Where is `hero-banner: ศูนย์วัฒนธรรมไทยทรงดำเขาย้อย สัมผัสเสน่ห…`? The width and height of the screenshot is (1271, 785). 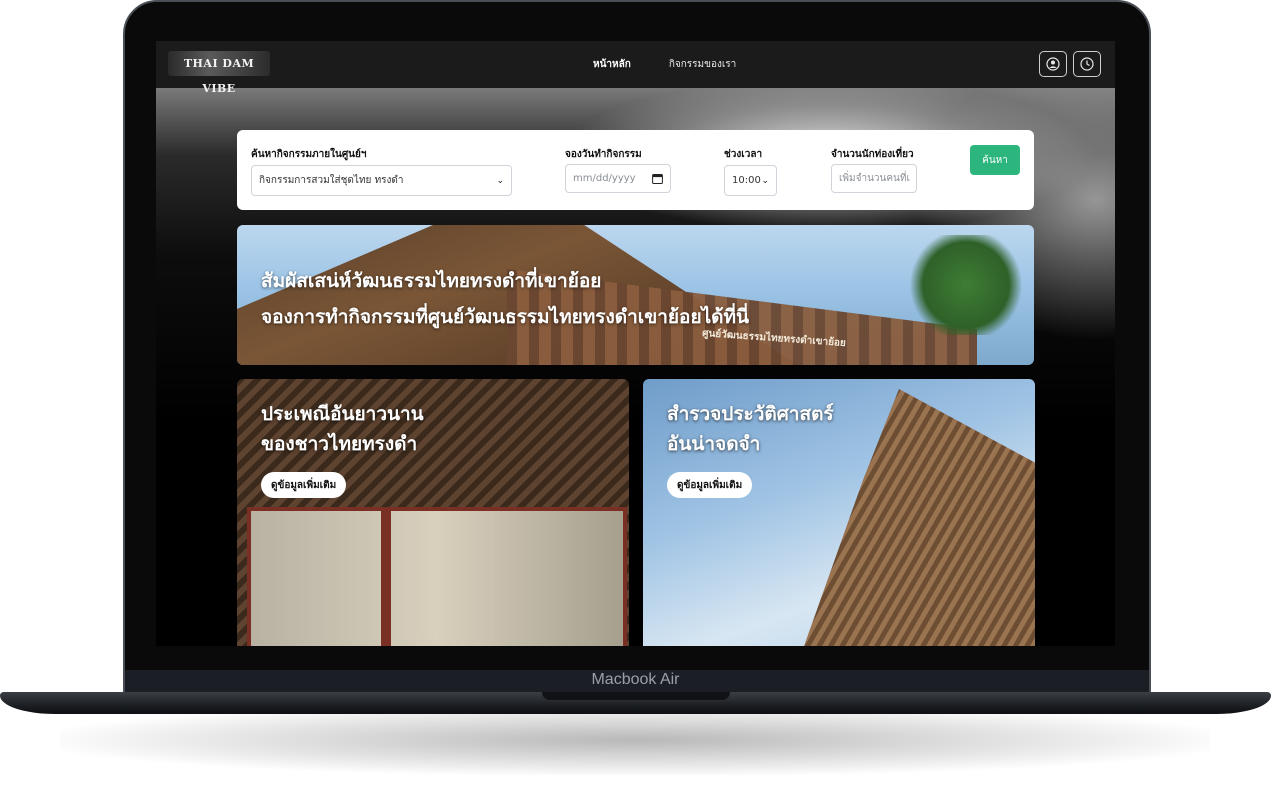
hero-banner: ศูนย์วัฒนธรรมไทยทรงดำเขาย้อย สัมผัสเสน่ห… is located at coordinates (635, 295).